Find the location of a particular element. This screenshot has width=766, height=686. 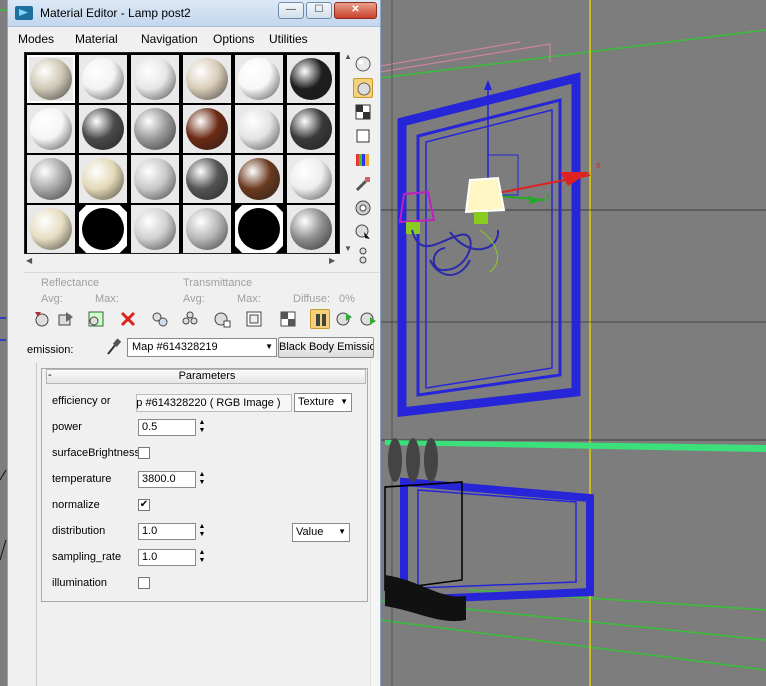

diffuse-value: 0% is located at coordinates (347, 299).